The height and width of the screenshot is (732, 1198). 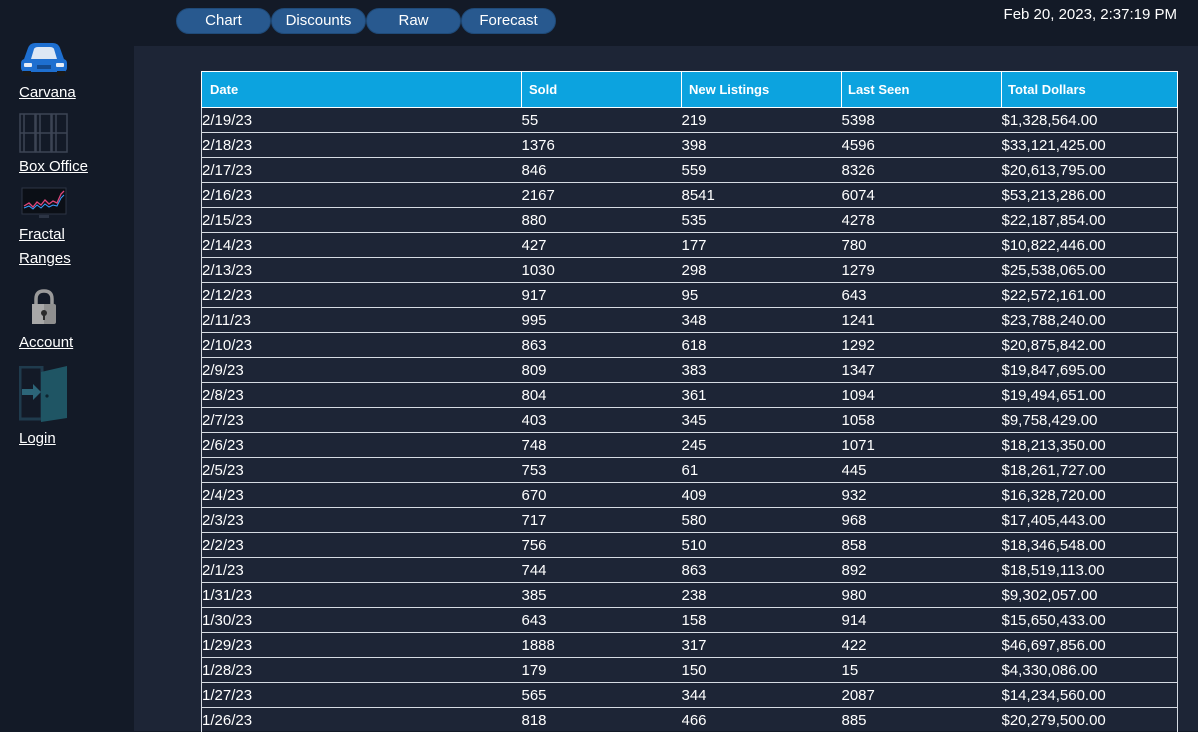 I want to click on sold-cell: 643, so click(x=602, y=620).